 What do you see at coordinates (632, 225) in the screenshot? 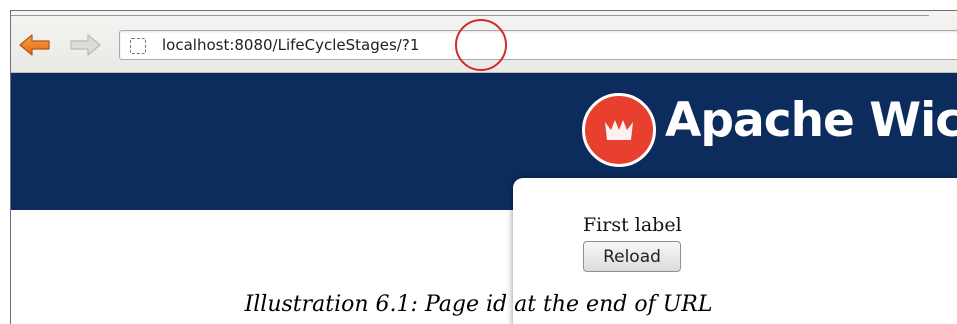
I see `first-label: First label` at bounding box center [632, 225].